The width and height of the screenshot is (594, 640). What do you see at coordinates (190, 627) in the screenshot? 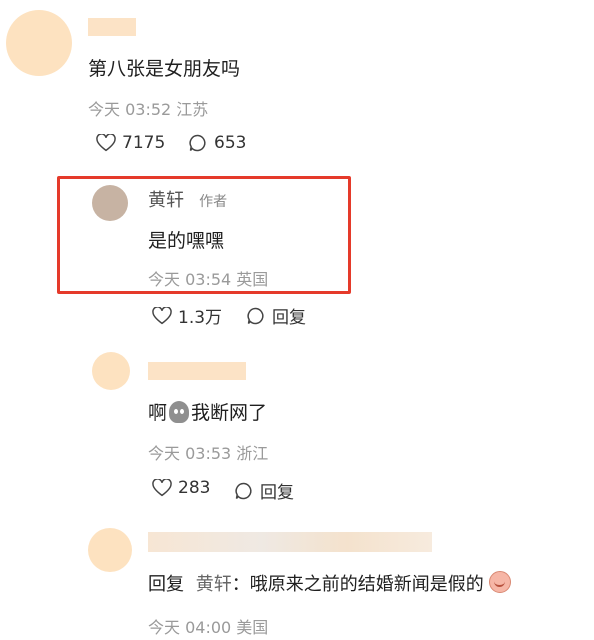
I see `comment-time: 今天 04:00` at bounding box center [190, 627].